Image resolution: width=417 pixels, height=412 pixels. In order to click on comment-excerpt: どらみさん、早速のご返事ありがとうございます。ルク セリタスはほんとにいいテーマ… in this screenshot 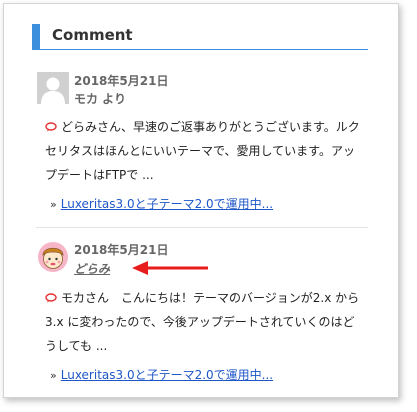, I will do `click(210, 151)`.